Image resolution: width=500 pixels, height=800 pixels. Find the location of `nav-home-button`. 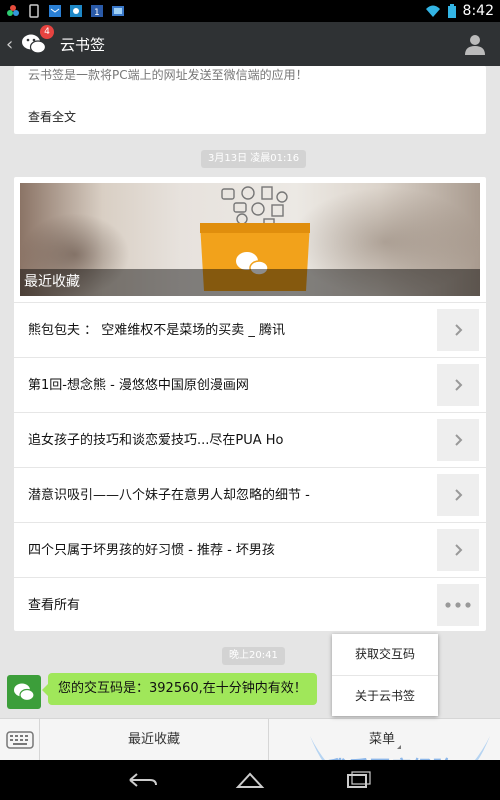

nav-home-button is located at coordinates (250, 780).